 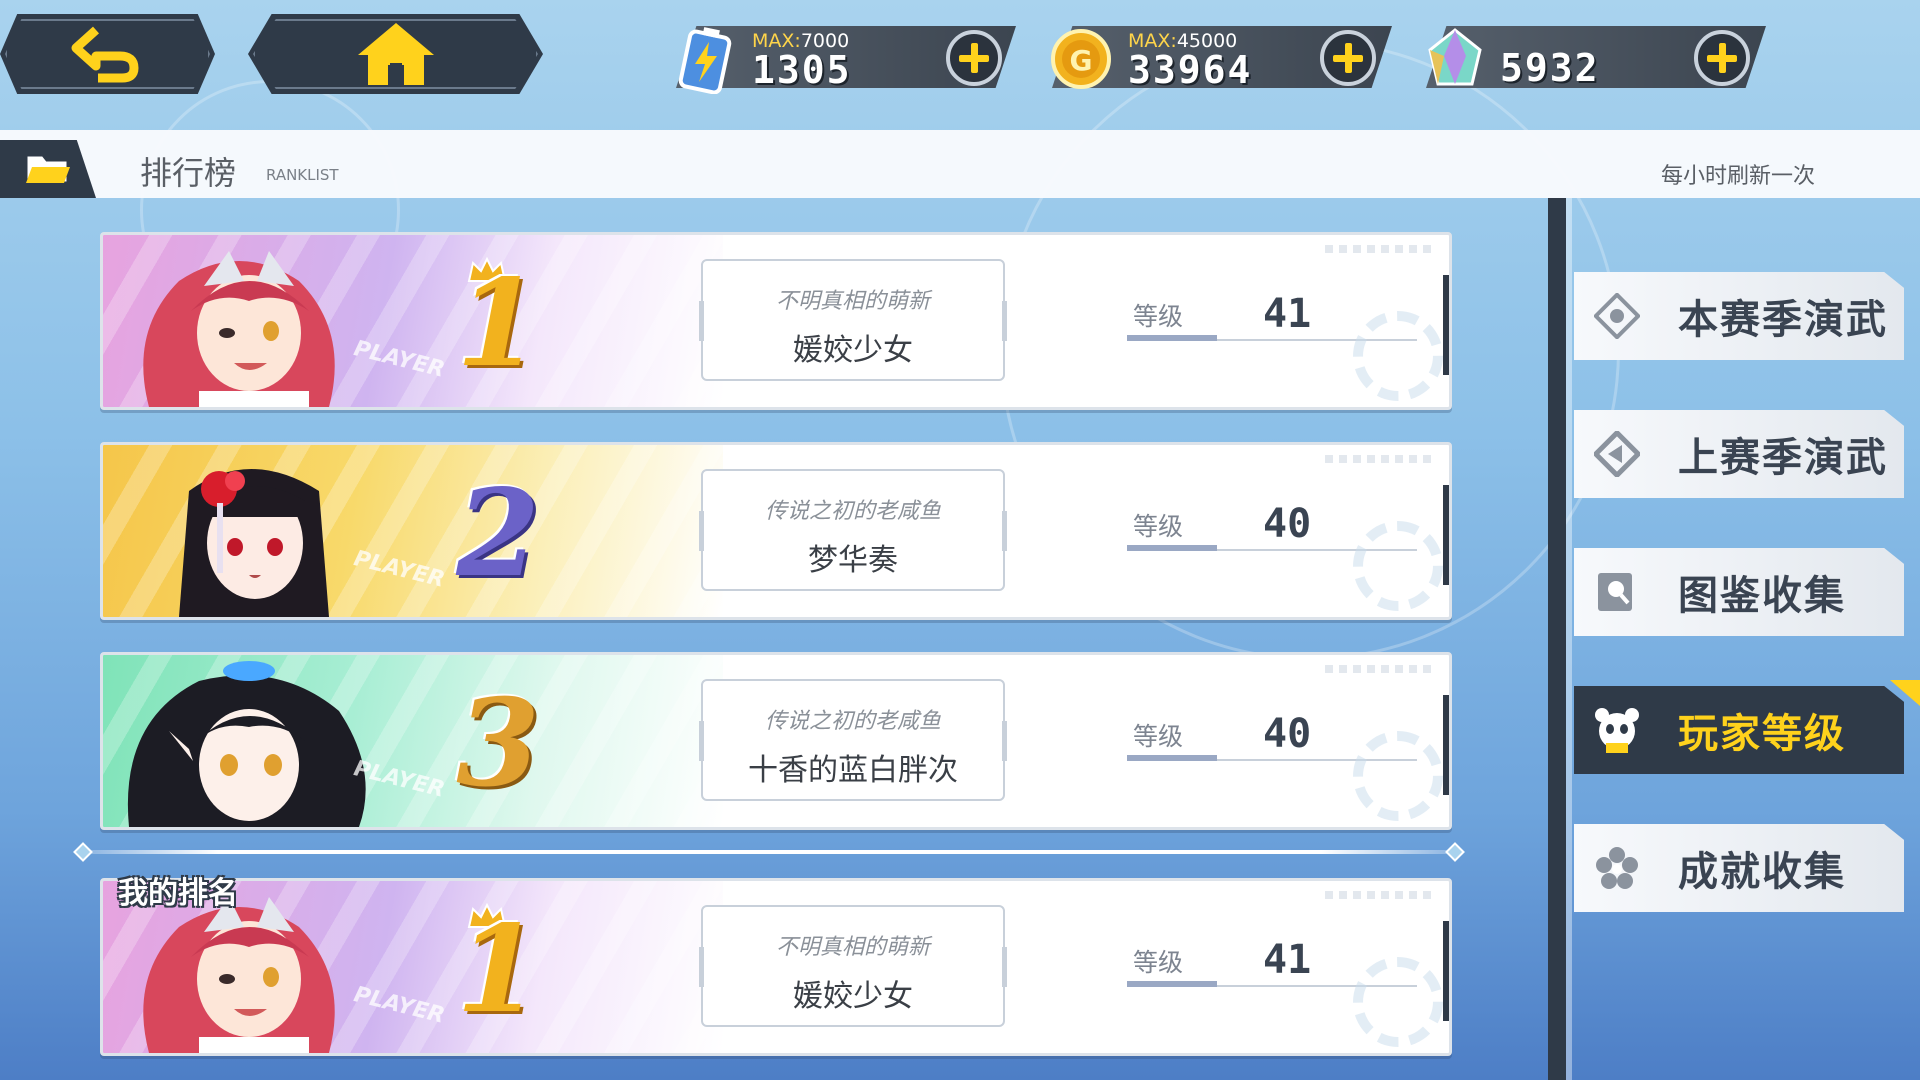 What do you see at coordinates (1783, 320) in the screenshot?
I see `tab-label: 本赛季演武` at bounding box center [1783, 320].